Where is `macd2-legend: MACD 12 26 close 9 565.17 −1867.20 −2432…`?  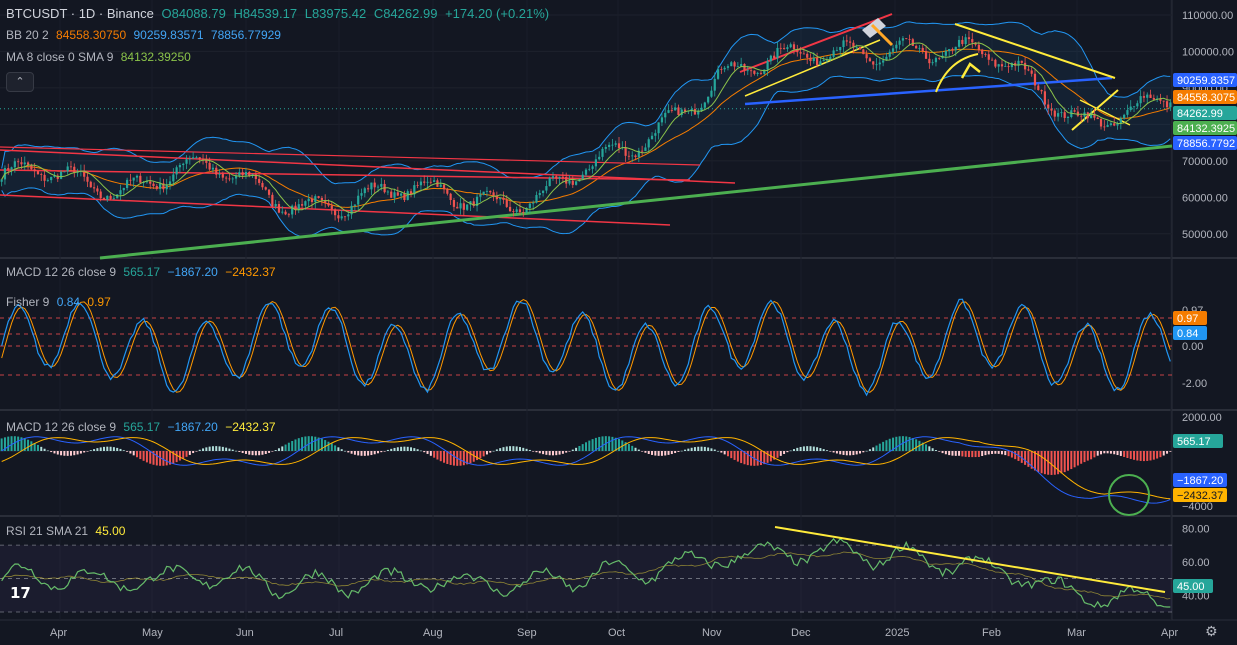 macd2-legend: MACD 12 26 close 9 565.17 −1867.20 −2432… is located at coordinates (143, 427).